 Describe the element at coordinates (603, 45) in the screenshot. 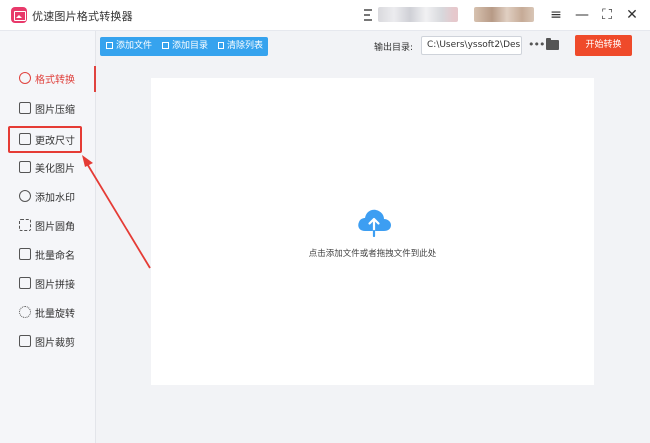

I see `start-convert-button: 开始转换` at that location.